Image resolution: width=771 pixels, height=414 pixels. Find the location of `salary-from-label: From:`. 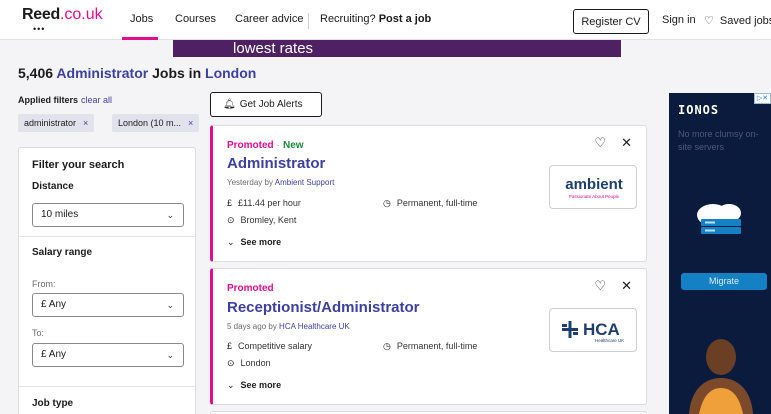

salary-from-label: From: is located at coordinates (44, 284).